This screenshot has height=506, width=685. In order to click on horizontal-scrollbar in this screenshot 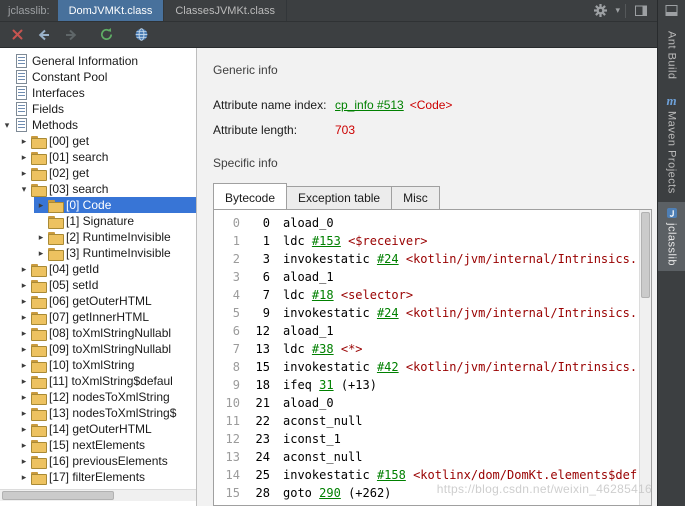, I will do `click(98, 495)`.